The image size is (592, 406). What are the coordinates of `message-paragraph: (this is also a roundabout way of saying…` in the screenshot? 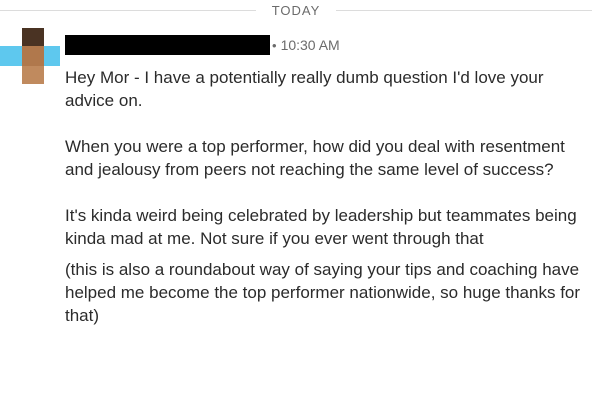 It's located at (323, 292).